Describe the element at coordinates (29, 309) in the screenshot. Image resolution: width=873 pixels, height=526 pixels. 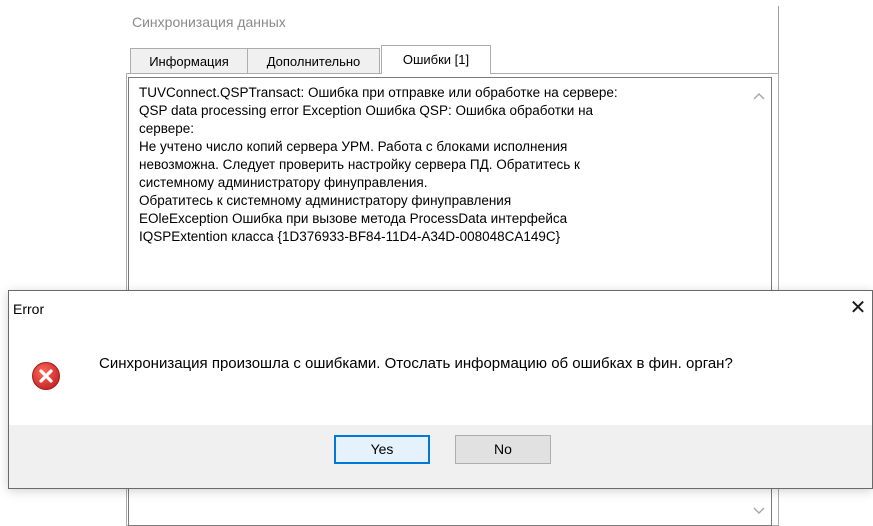
I see `dialog-title: Error` at that location.